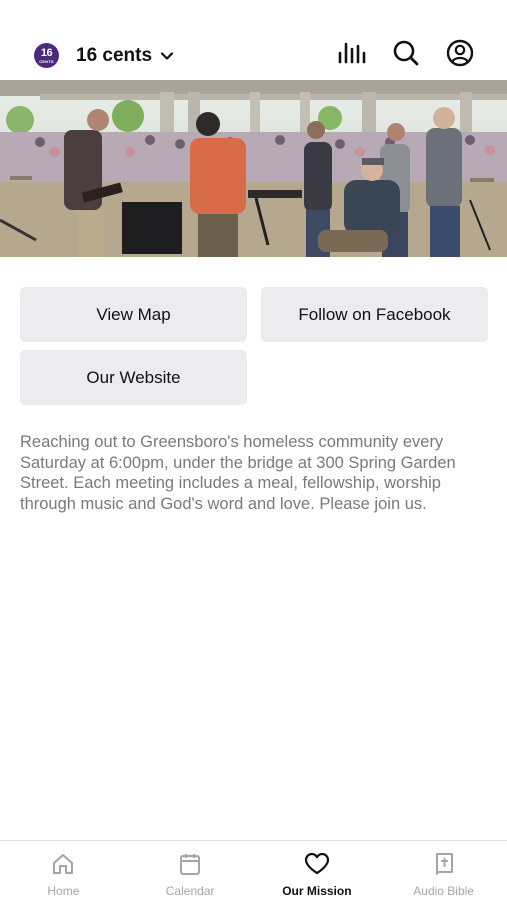  What do you see at coordinates (63, 891) in the screenshot?
I see `tab-label-home: Home` at bounding box center [63, 891].